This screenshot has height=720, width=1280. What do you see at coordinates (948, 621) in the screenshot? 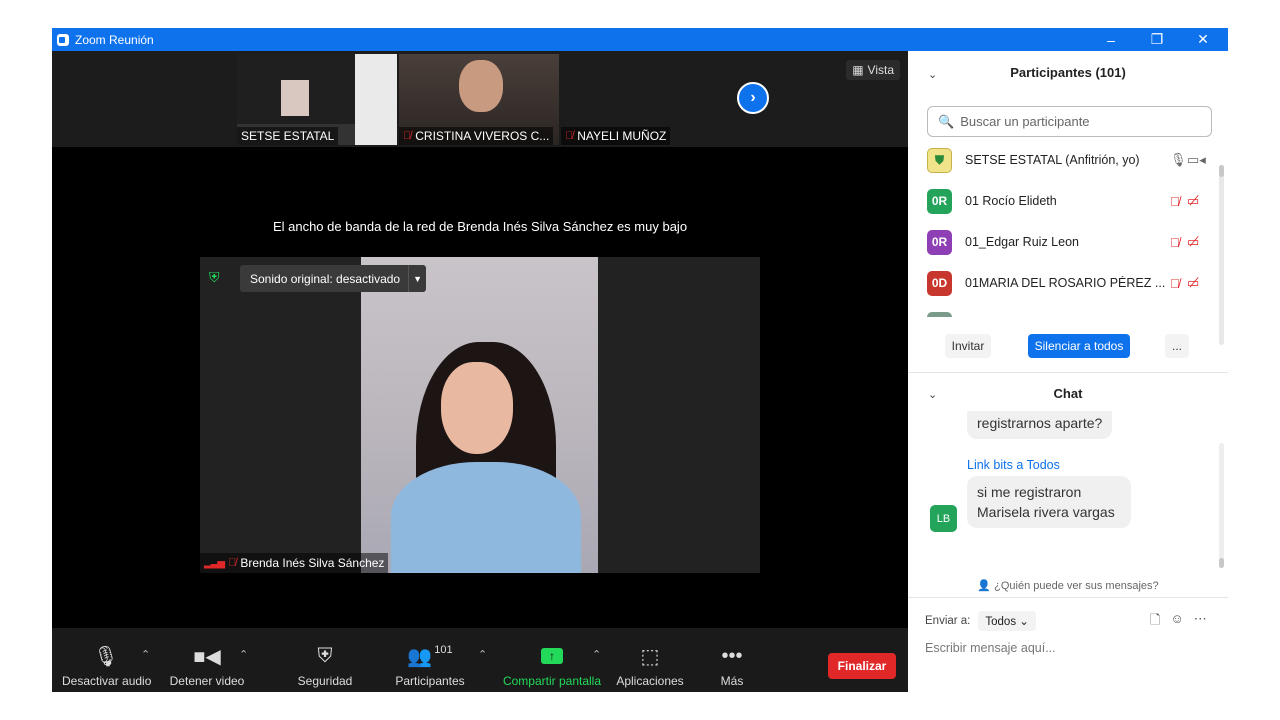
I see `send-to-label: Enviar a:` at bounding box center [948, 621].